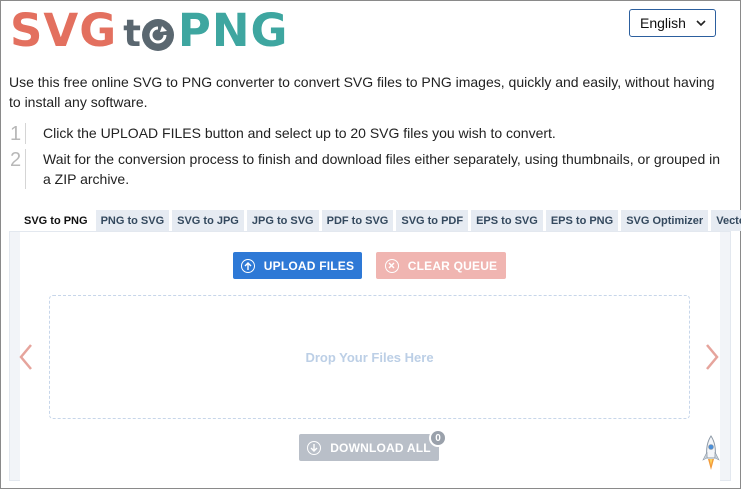 The image size is (741, 489). Describe the element at coordinates (26, 357) in the screenshot. I see `chevron-left-icon` at that location.